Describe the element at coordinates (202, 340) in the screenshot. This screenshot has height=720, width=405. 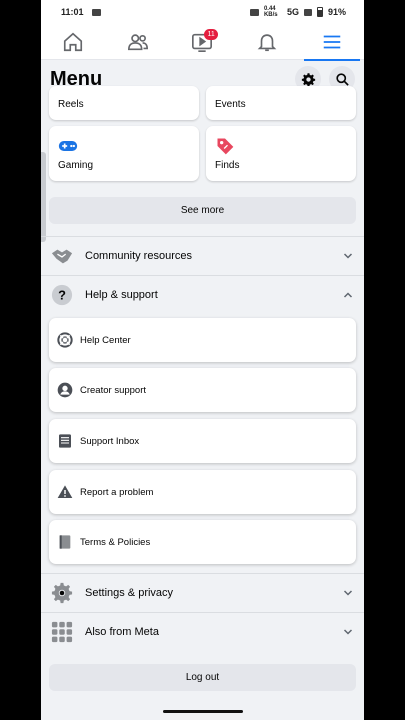
I see `help-center-item: Help Center` at that location.